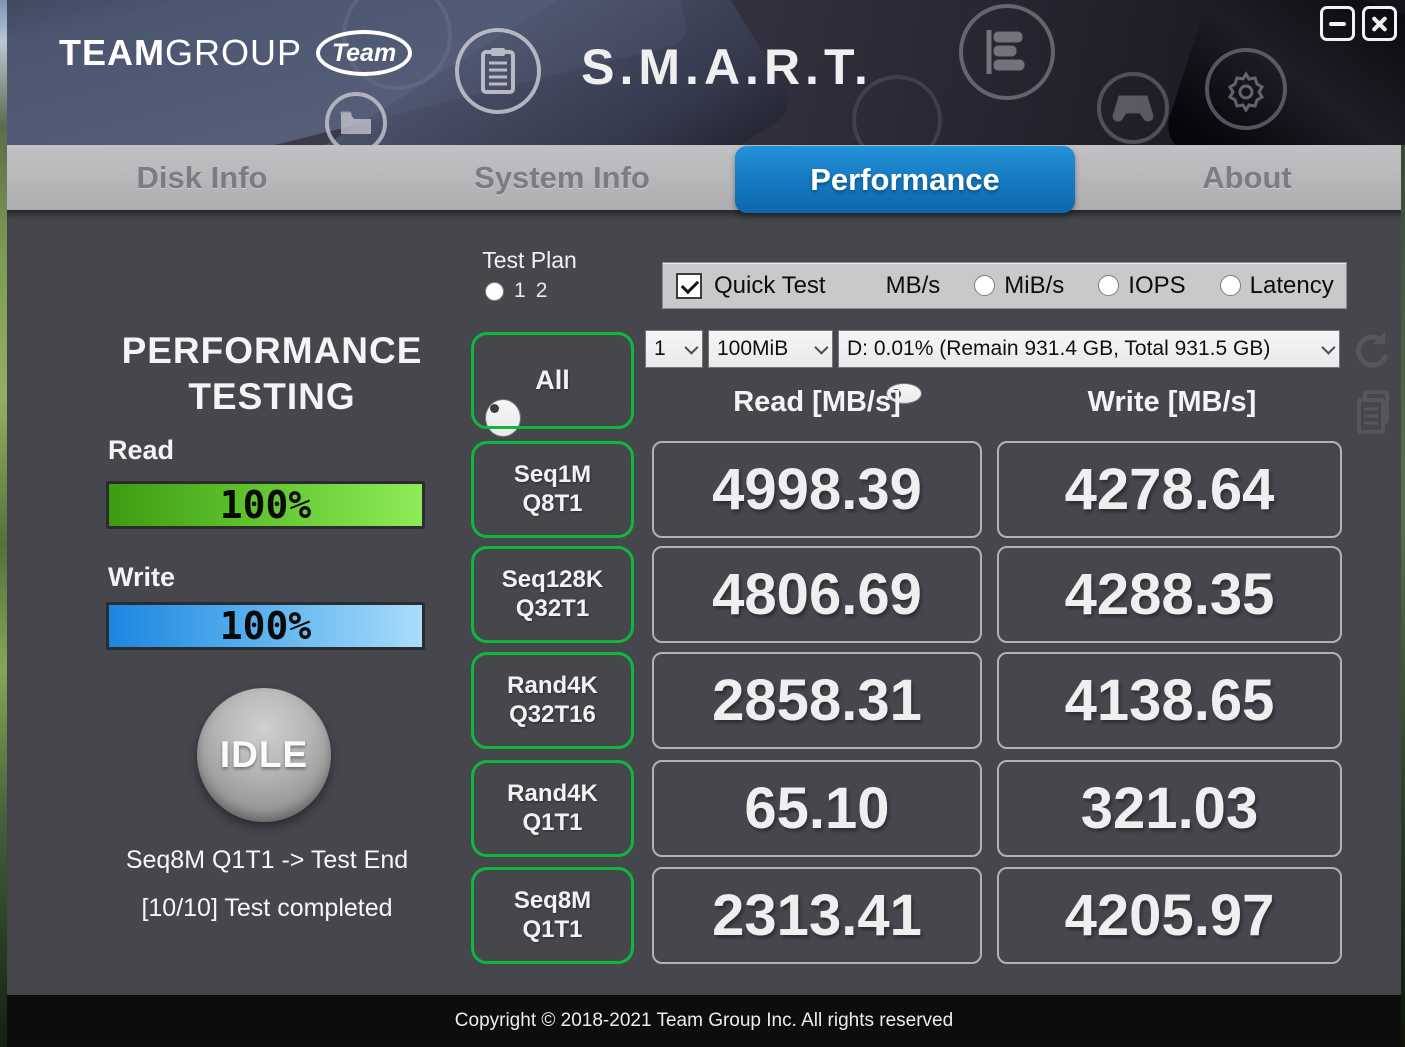 The height and width of the screenshot is (1047, 1405). I want to click on tab-about: About, so click(1247, 177).